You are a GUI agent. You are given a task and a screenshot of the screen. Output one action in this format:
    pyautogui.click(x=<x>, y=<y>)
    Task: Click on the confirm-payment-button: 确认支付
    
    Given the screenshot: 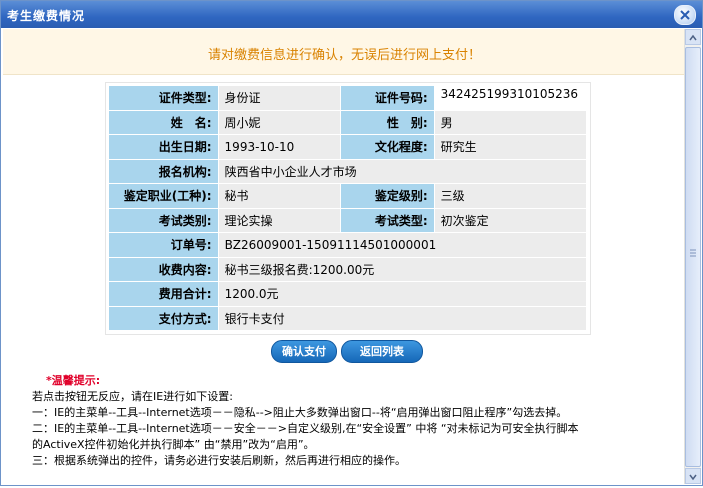 What is the action you would take?
    pyautogui.click(x=304, y=351)
    